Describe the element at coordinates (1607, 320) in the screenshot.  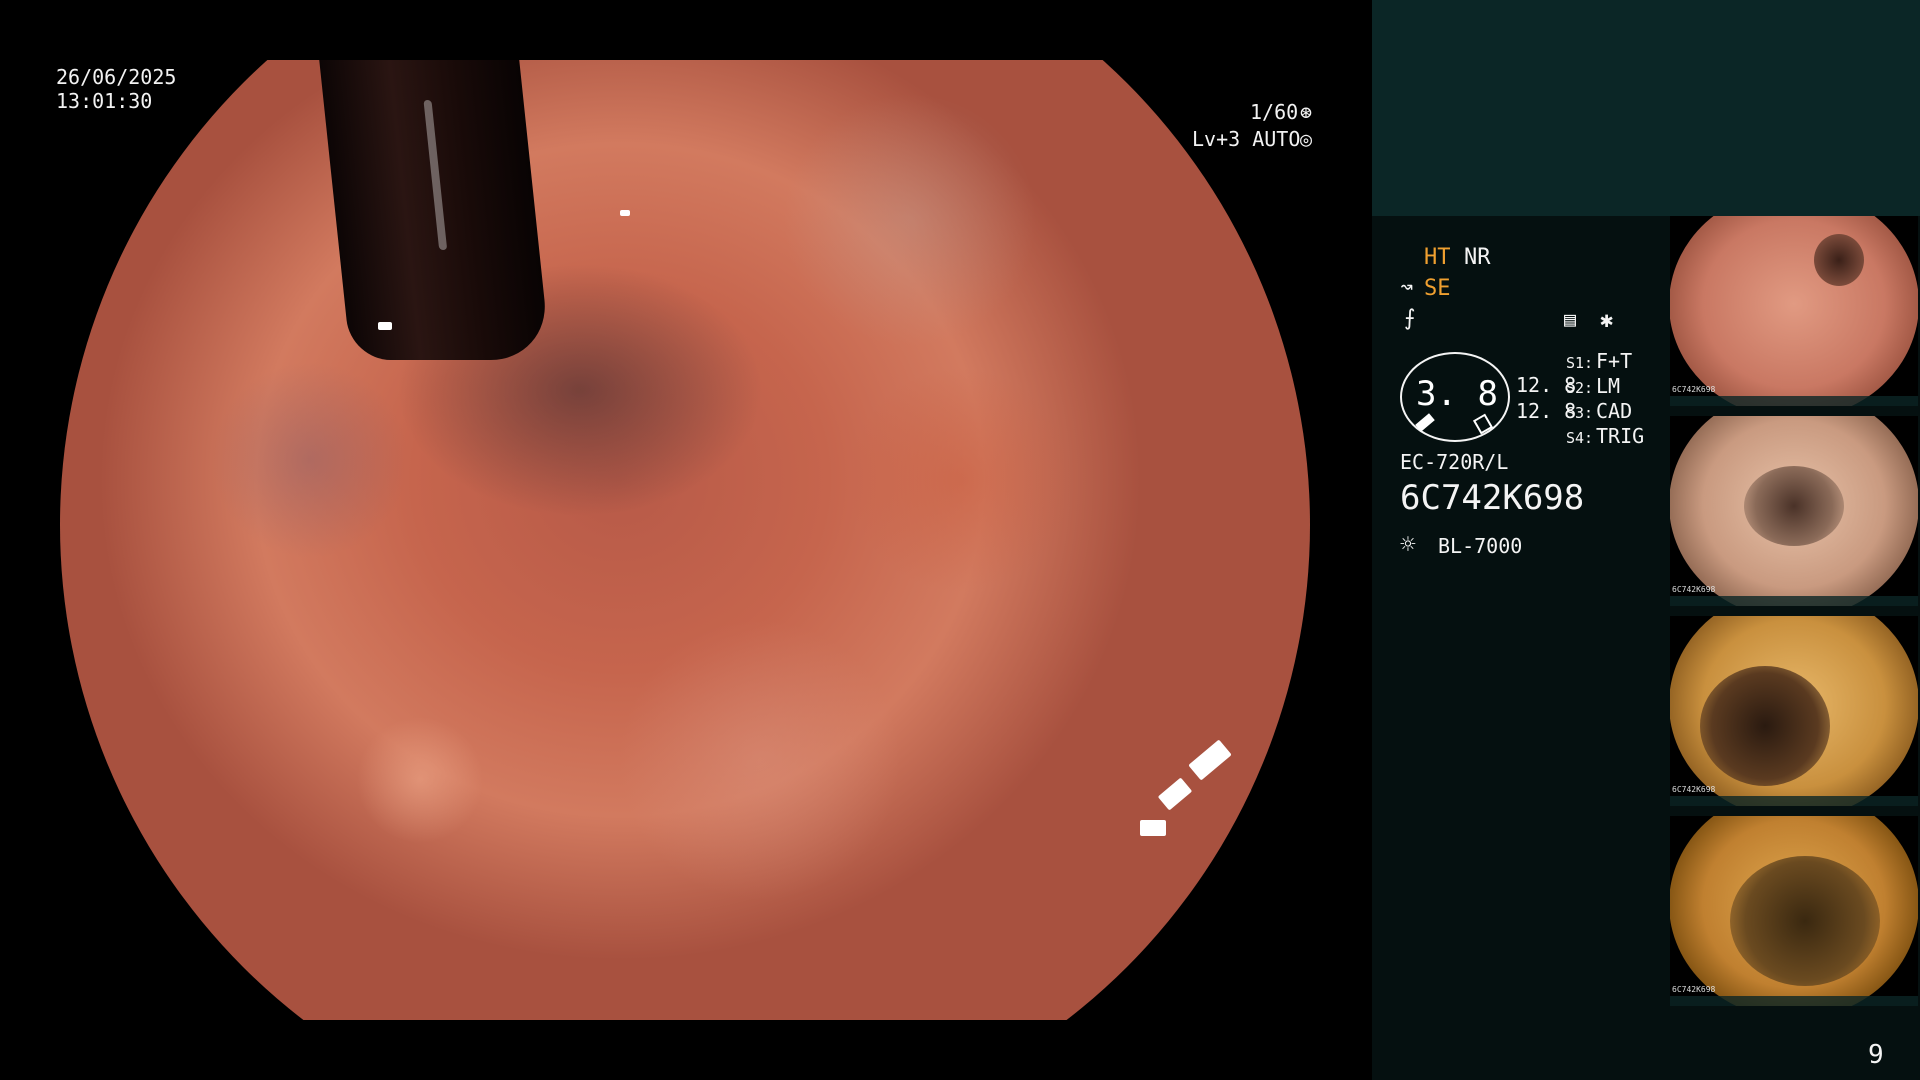
I see `asterisk-icon: ✱` at that location.